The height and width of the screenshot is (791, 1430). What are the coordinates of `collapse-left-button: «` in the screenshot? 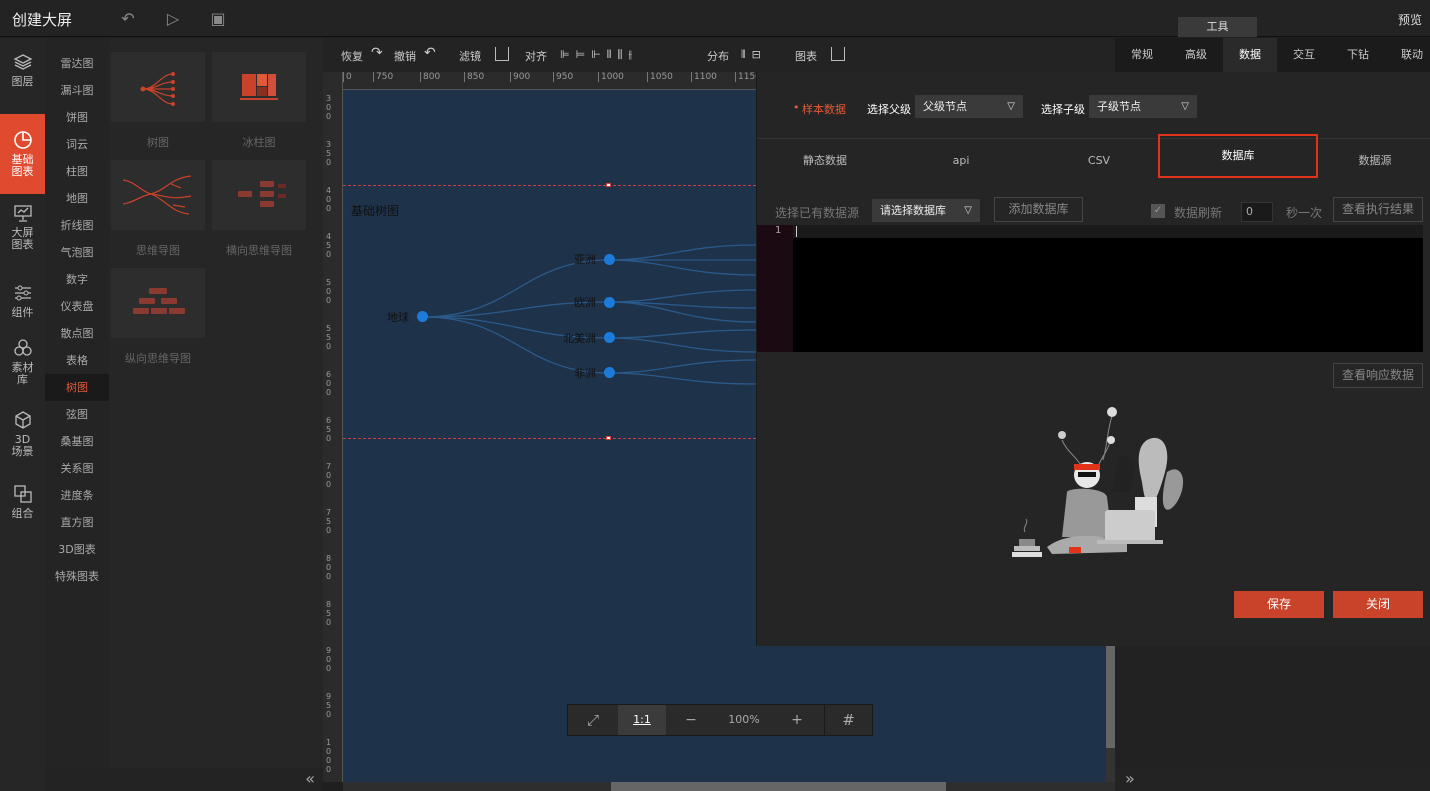 It's located at (184, 779).